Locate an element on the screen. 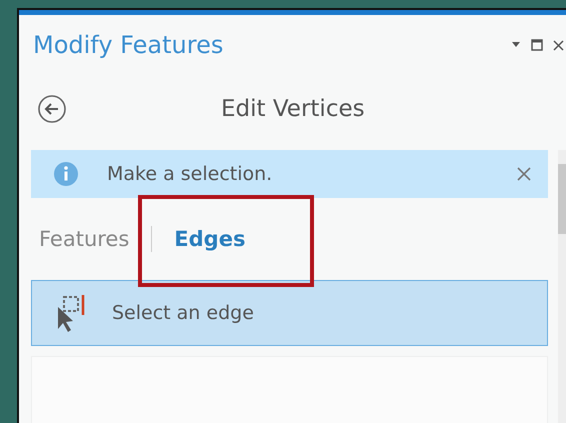  dropdown-icon is located at coordinates (516, 45).